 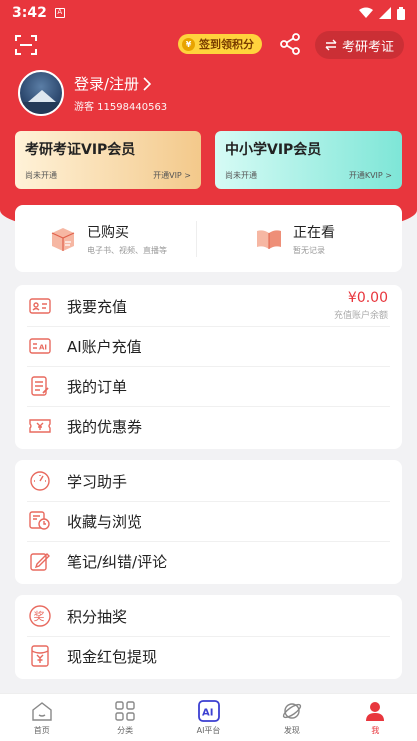 What do you see at coordinates (29, 13) in the screenshot?
I see `status-time: 3:42` at bounding box center [29, 13].